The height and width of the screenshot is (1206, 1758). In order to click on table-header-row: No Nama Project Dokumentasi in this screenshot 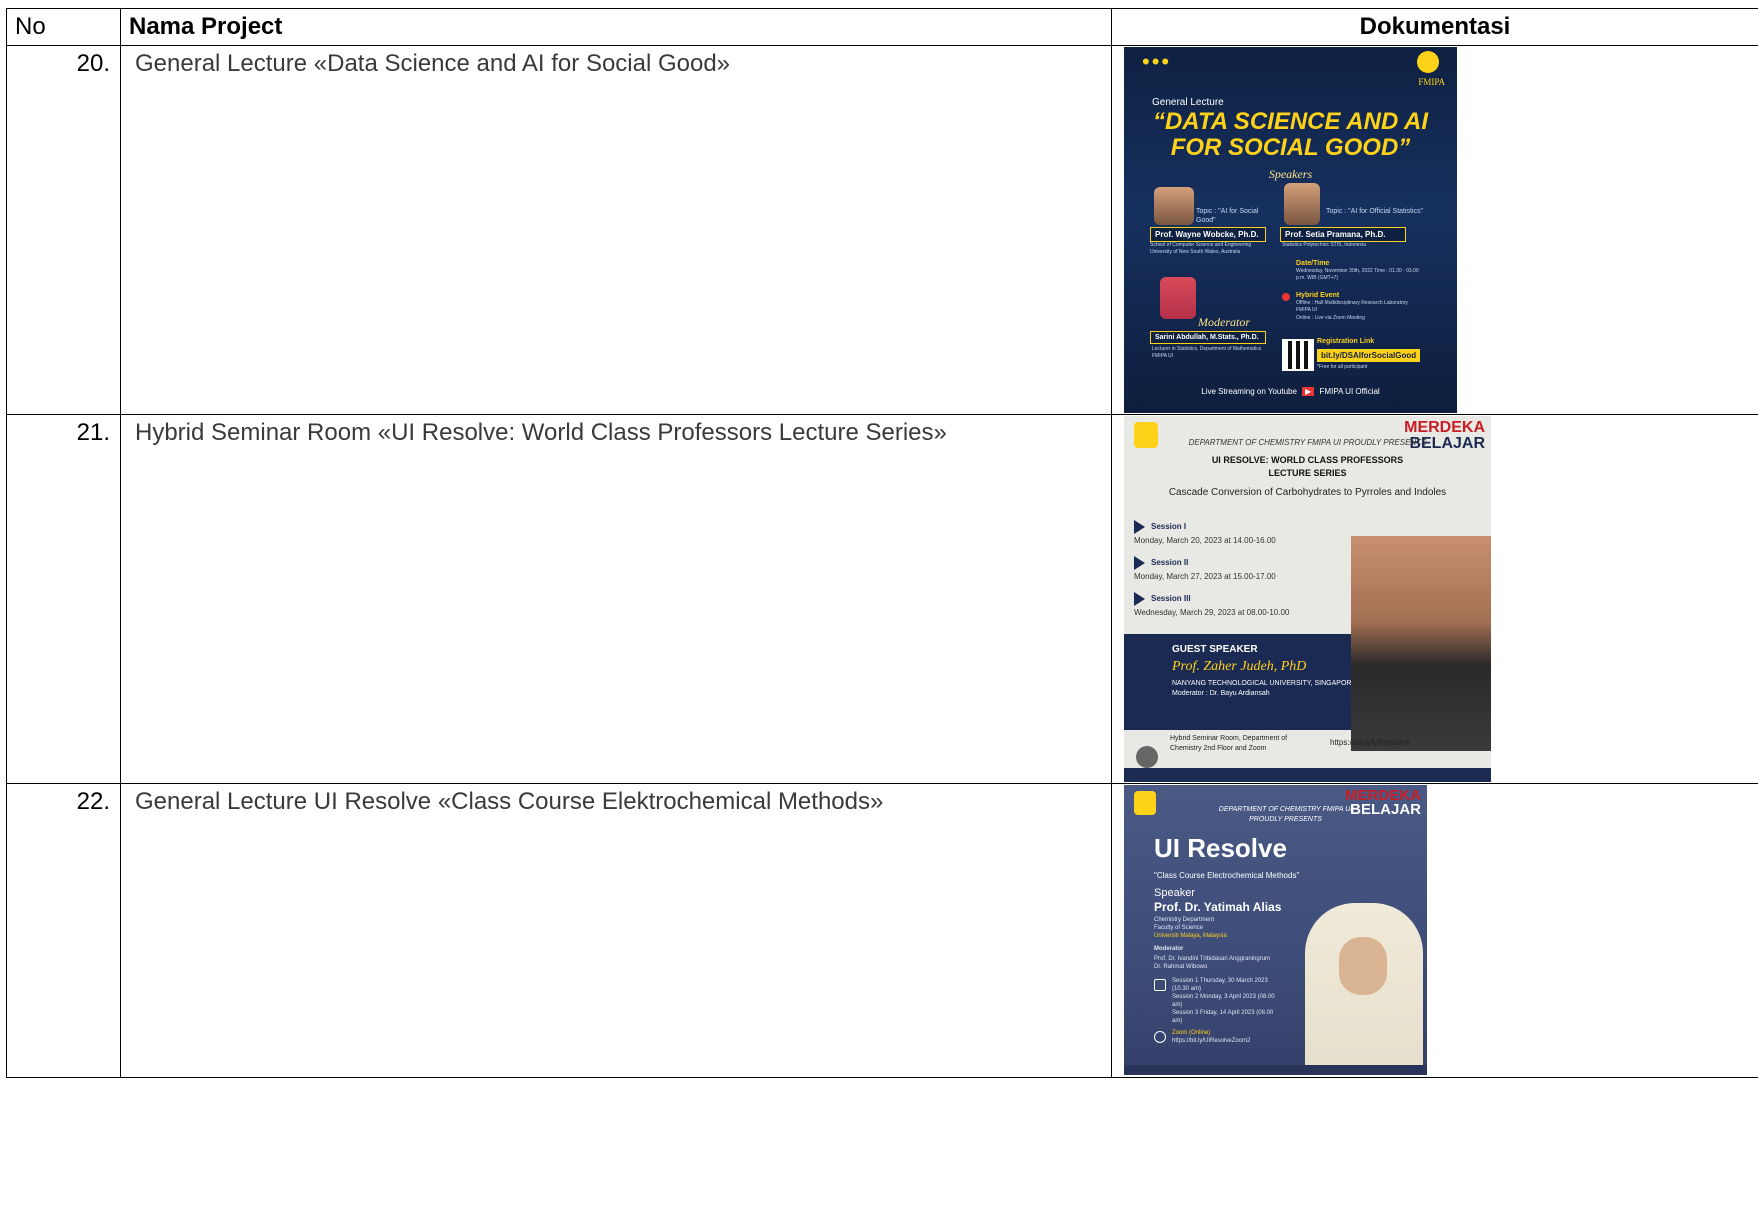, I will do `click(882, 27)`.